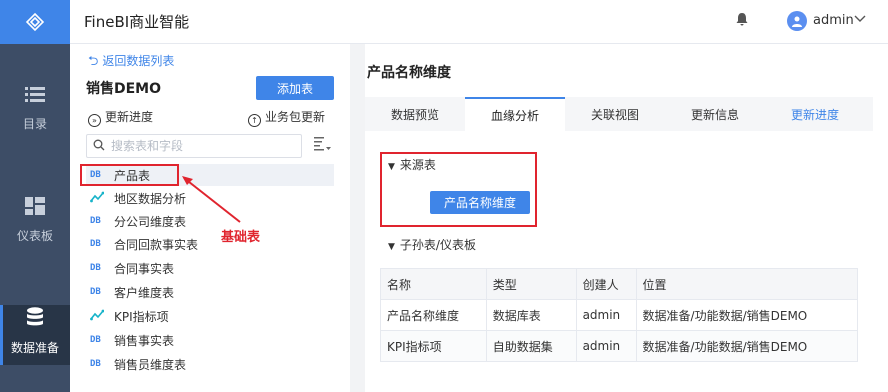  What do you see at coordinates (124, 89) in the screenshot?
I see `package-name: 销售DEMO` at bounding box center [124, 89].